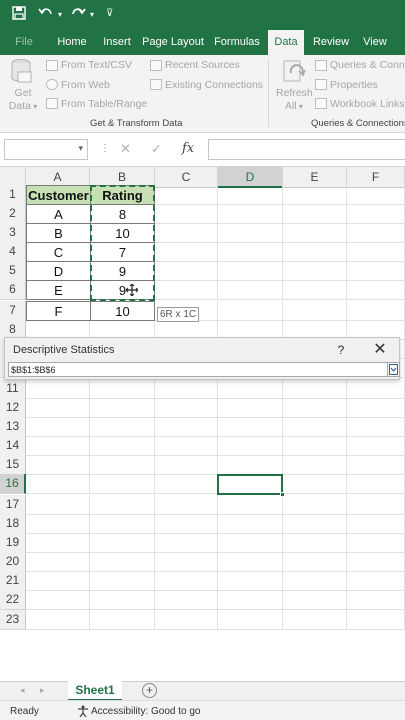  I want to click on cell-f16, so click(376, 484).